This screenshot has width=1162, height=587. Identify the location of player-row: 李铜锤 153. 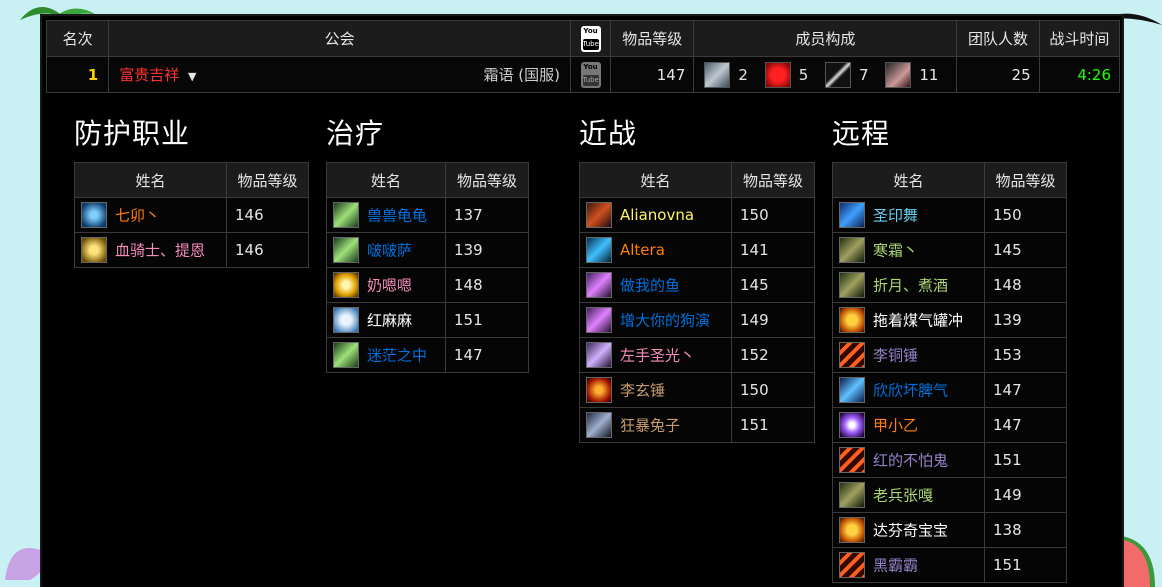
(949, 355).